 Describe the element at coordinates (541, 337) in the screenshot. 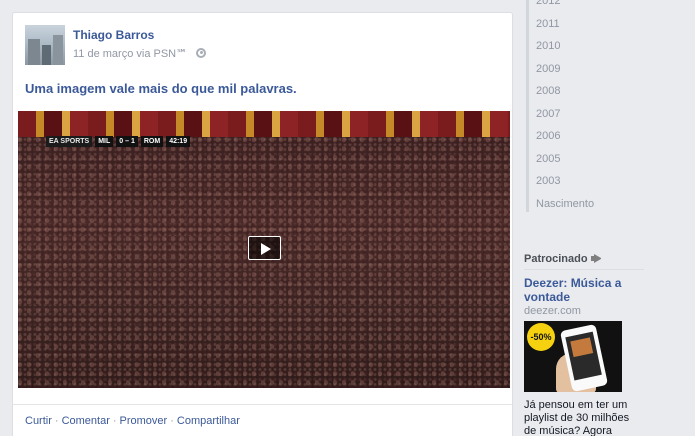

I see `discount-badge: -50%` at that location.